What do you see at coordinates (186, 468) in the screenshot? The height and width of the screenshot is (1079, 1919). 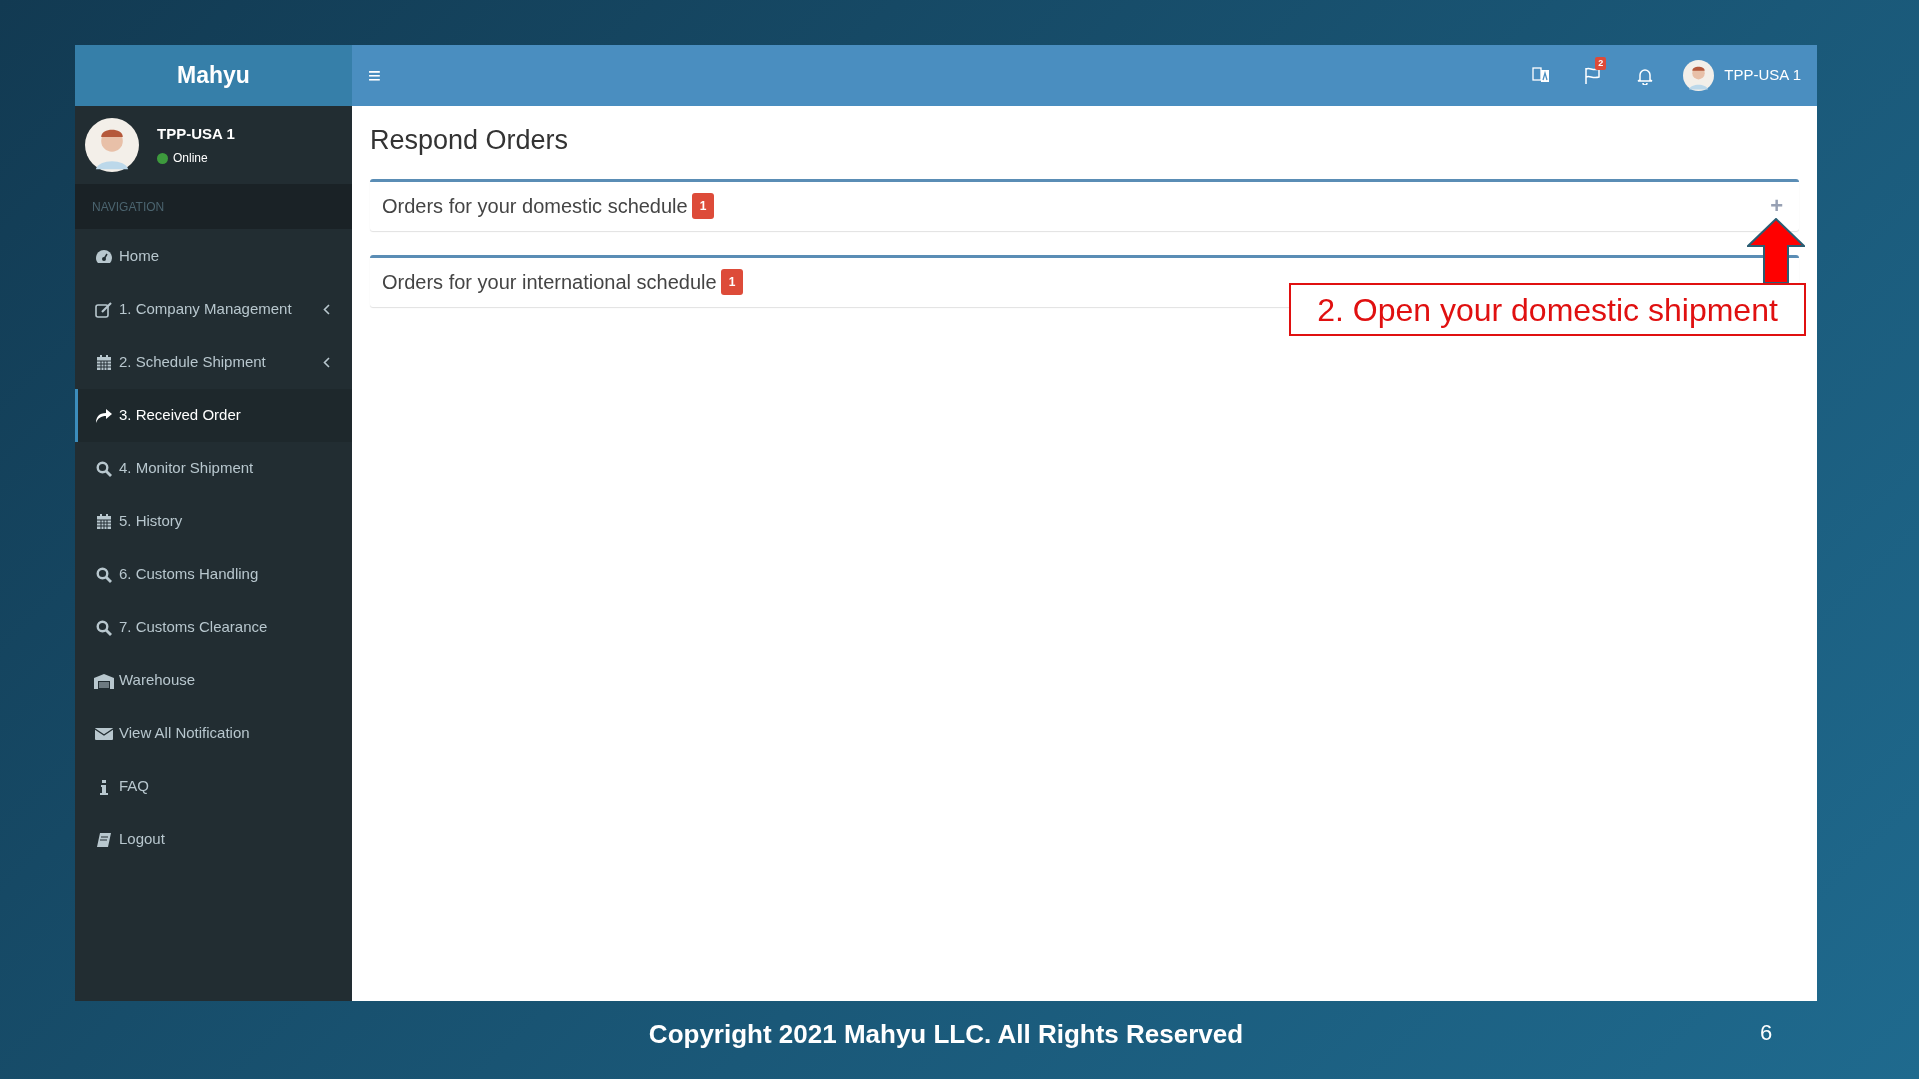 I see `sidebar-item-label: 4. Monitor Shipment` at bounding box center [186, 468].